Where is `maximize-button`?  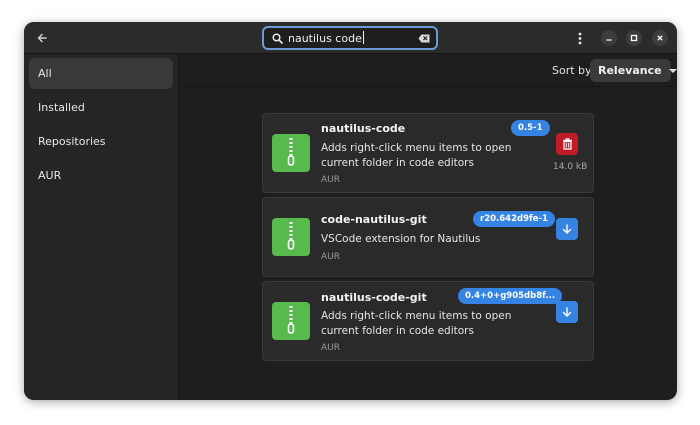 maximize-button is located at coordinates (634, 38).